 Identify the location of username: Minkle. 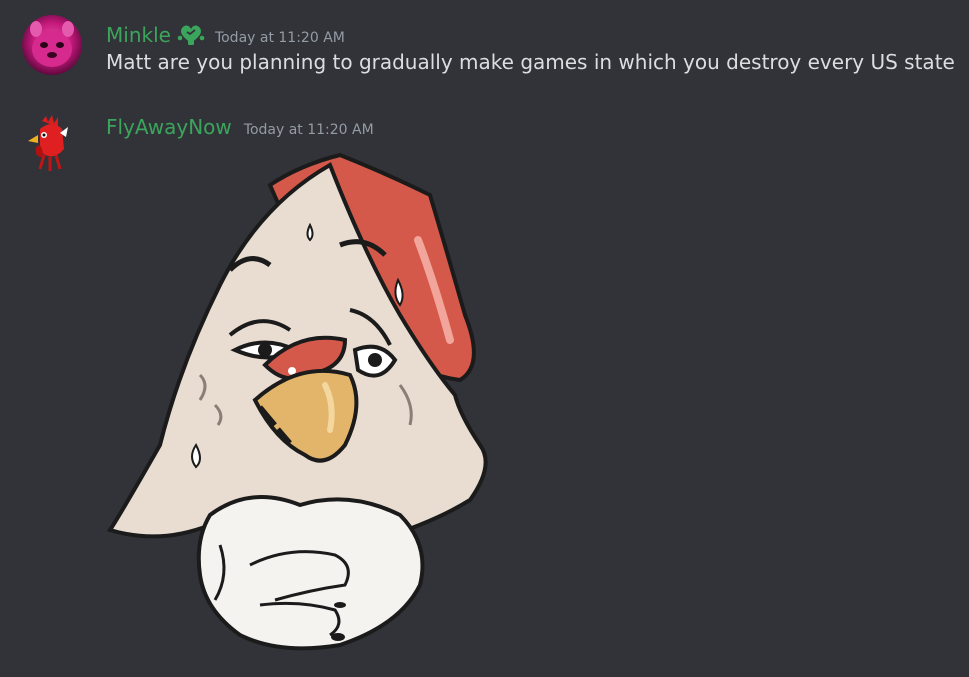
(138, 35).